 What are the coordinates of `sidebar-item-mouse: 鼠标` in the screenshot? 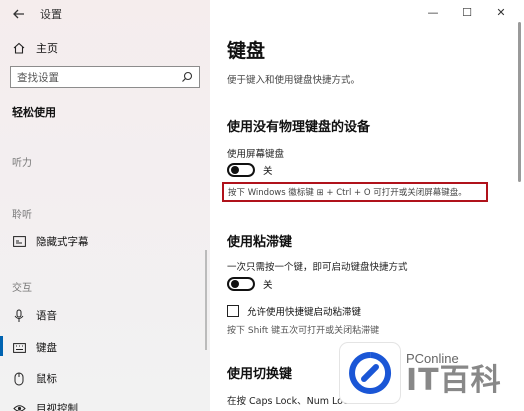 It's located at (34, 378).